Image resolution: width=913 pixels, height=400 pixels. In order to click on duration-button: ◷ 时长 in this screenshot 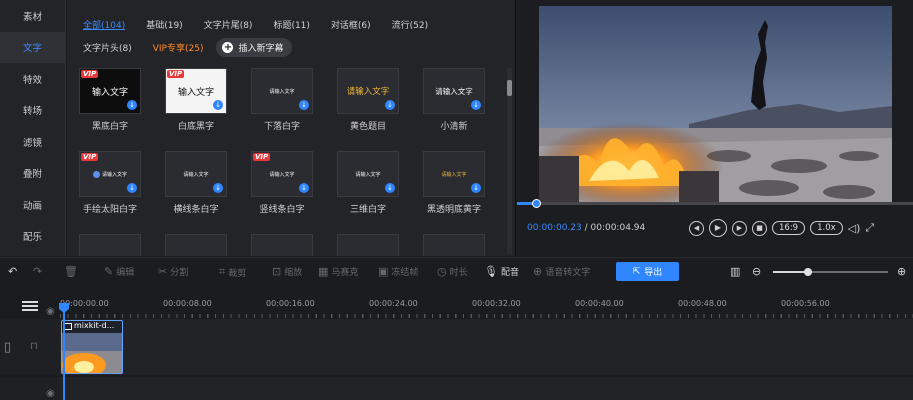, I will do `click(452, 271)`.